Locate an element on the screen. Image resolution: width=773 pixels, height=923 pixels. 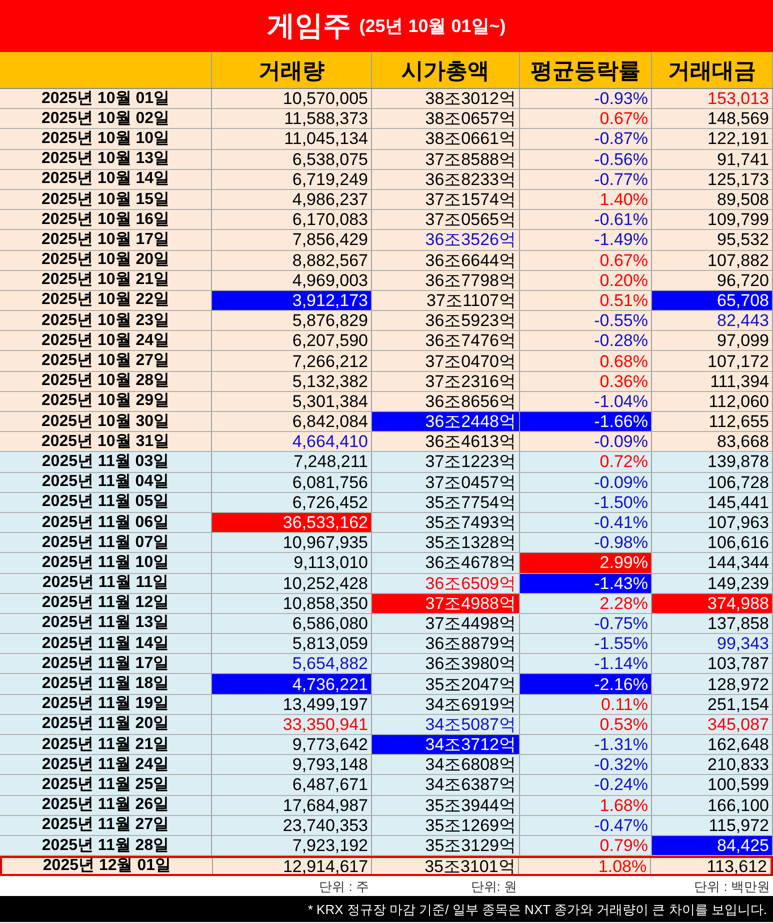
date-cell: 2025년 11월 11일 is located at coordinates (106, 583).